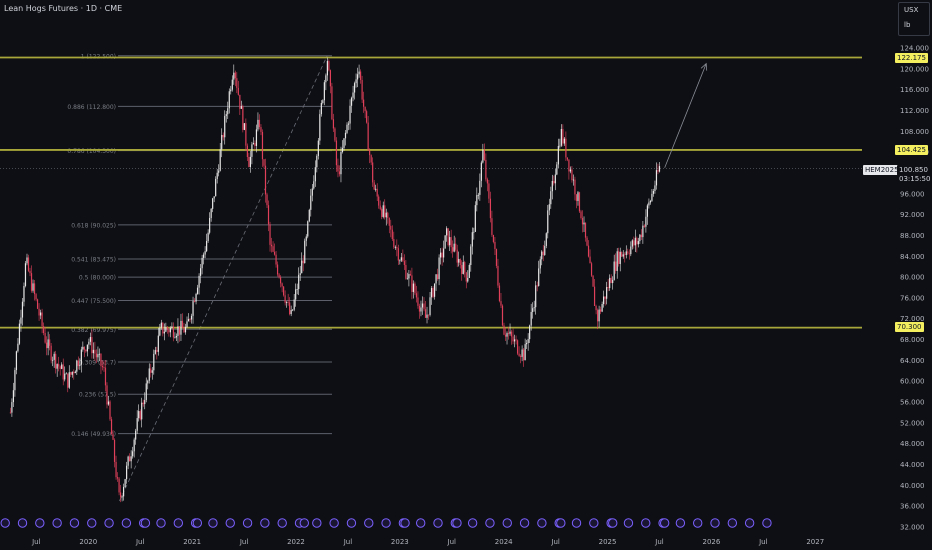 This screenshot has width=932, height=550. Describe the element at coordinates (912, 382) in the screenshot. I see `y-tick-16: 60.000` at that location.